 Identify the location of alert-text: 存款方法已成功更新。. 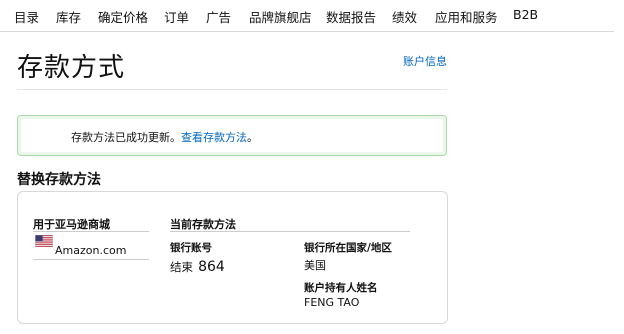
(126, 137).